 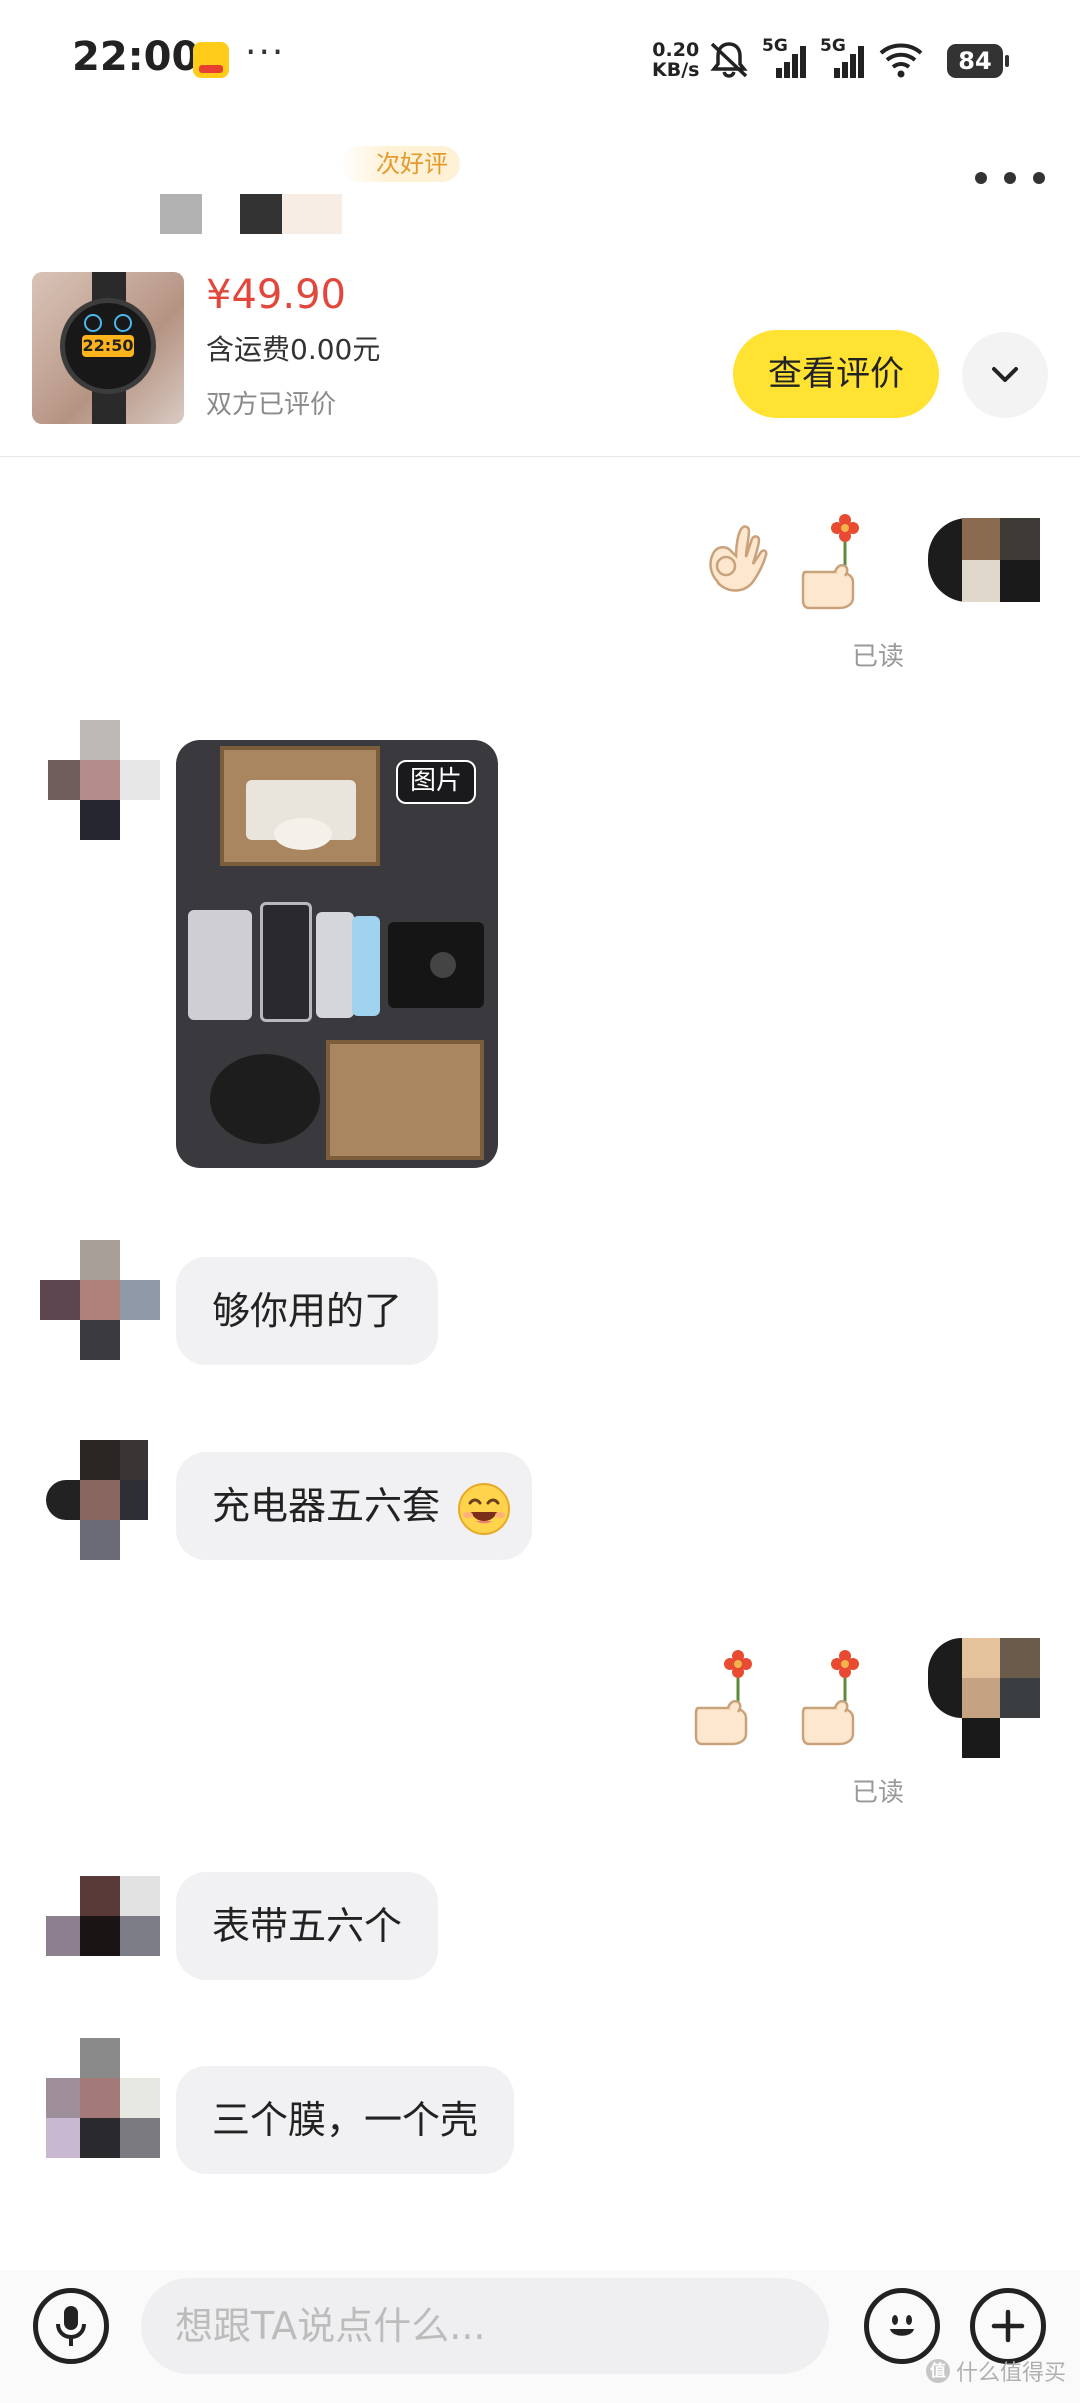 I want to click on watermark-text: 什么值得买, so click(x=1010, y=2373).